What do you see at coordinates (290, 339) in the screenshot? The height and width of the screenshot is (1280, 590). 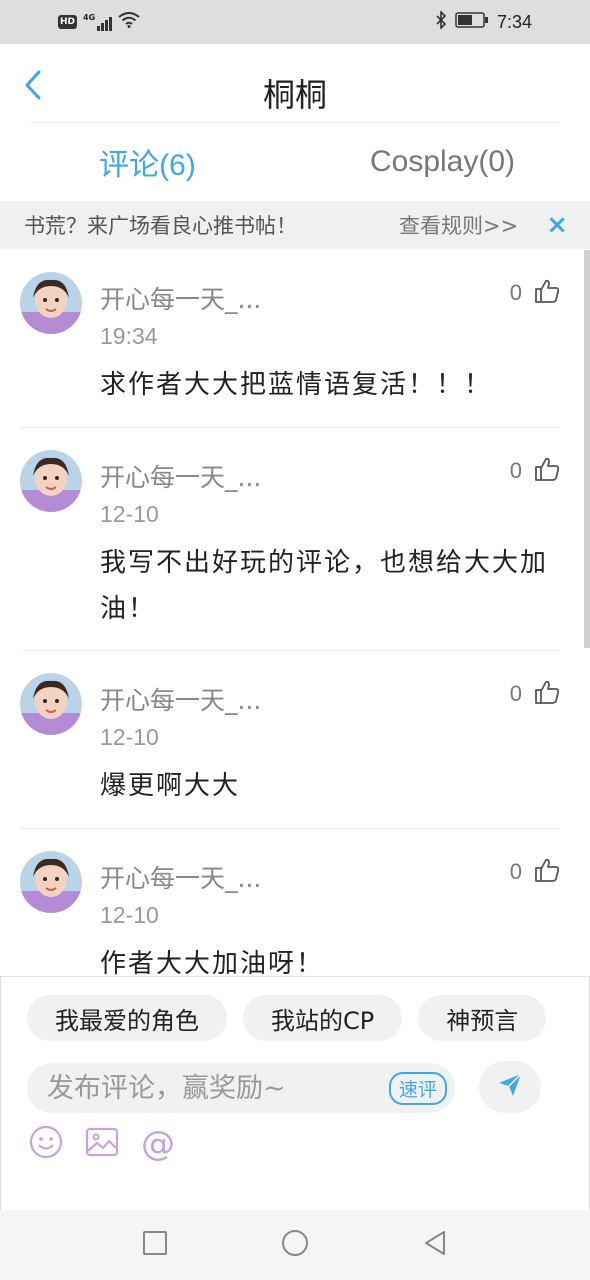 I see `comment-item: 开心每一天_... 19:34 0 求作者大大把蓝情语复活！！！` at bounding box center [290, 339].